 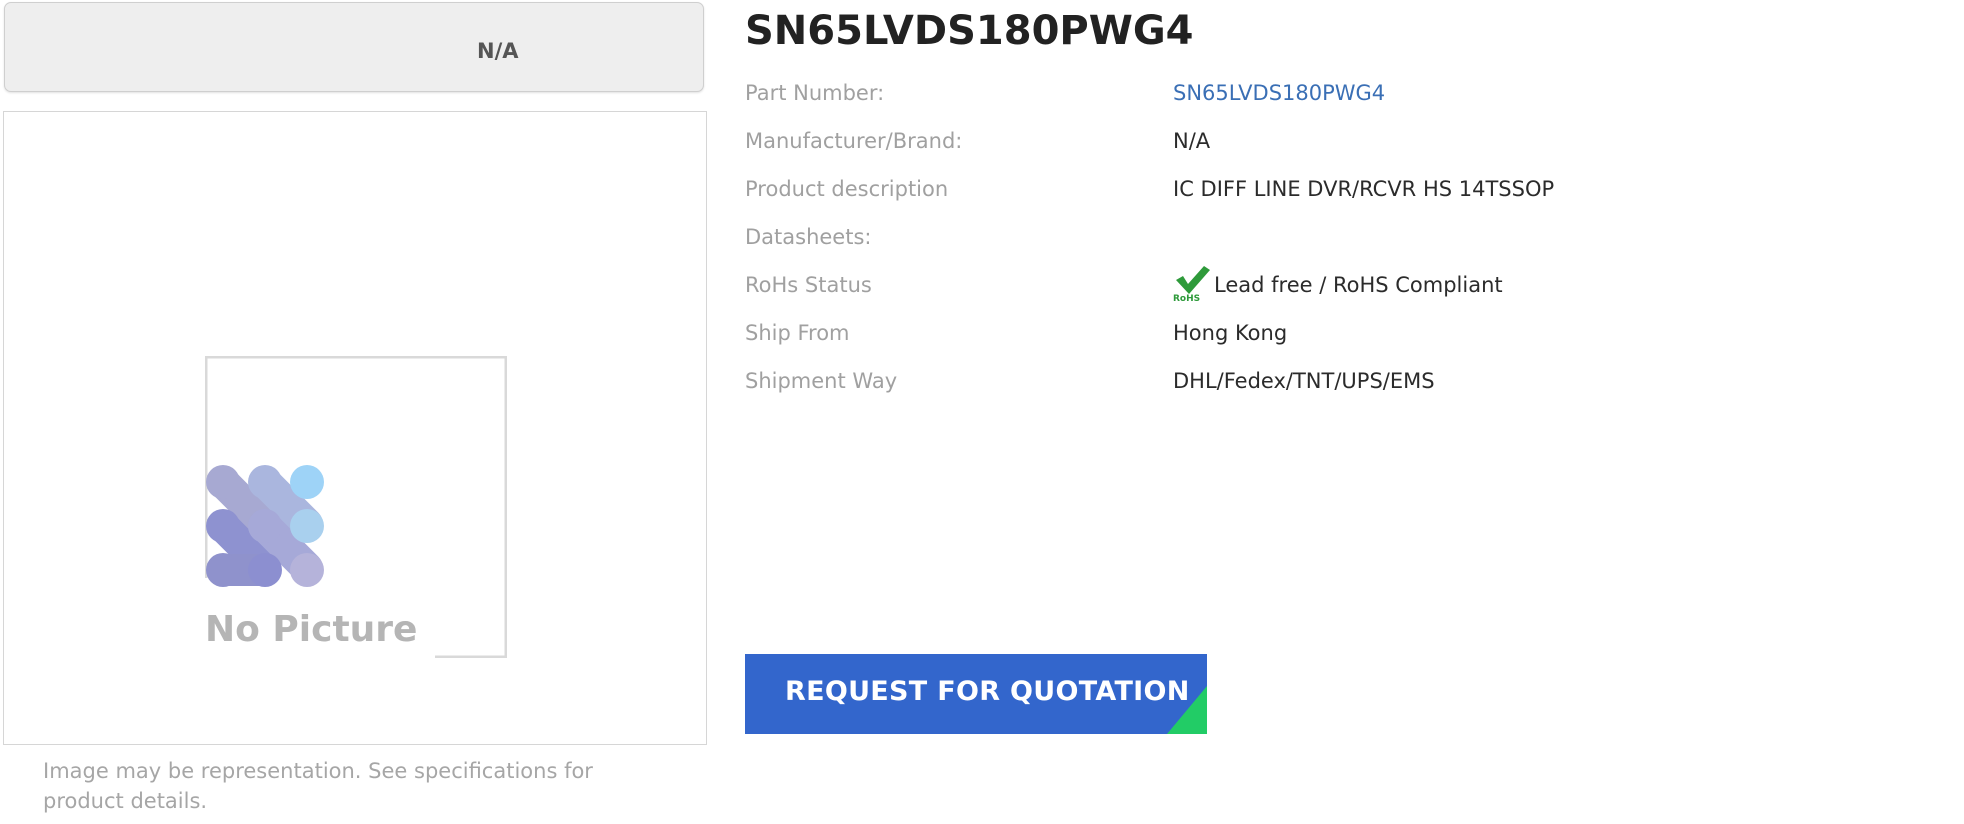 I want to click on spec-label: Part Number:, so click(x=815, y=93).